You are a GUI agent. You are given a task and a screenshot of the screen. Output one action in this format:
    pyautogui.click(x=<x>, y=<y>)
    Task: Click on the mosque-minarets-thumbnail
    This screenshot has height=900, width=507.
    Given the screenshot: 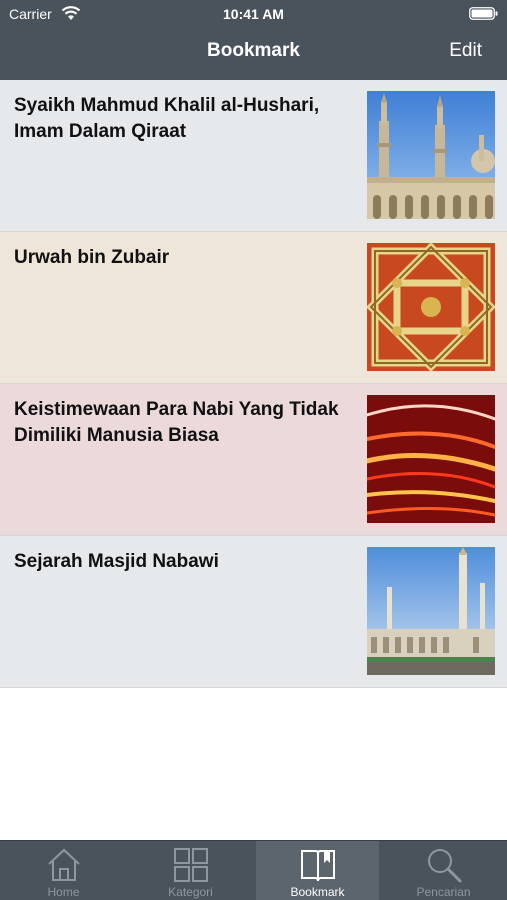 What is the action you would take?
    pyautogui.click(x=431, y=155)
    